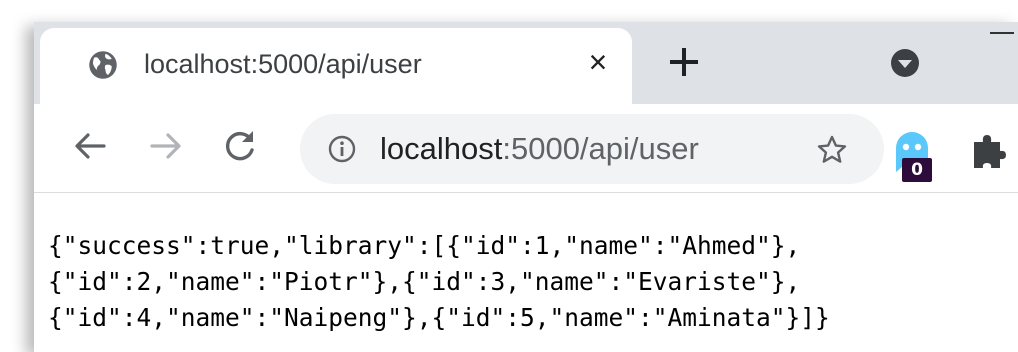  I want to click on url-path: :5000/api/user, so click(600, 148).